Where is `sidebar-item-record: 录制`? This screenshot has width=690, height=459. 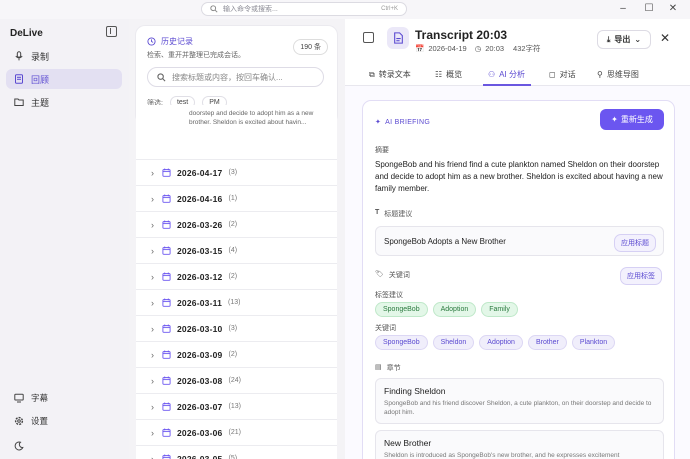 sidebar-item-record: 录制 is located at coordinates (64, 56).